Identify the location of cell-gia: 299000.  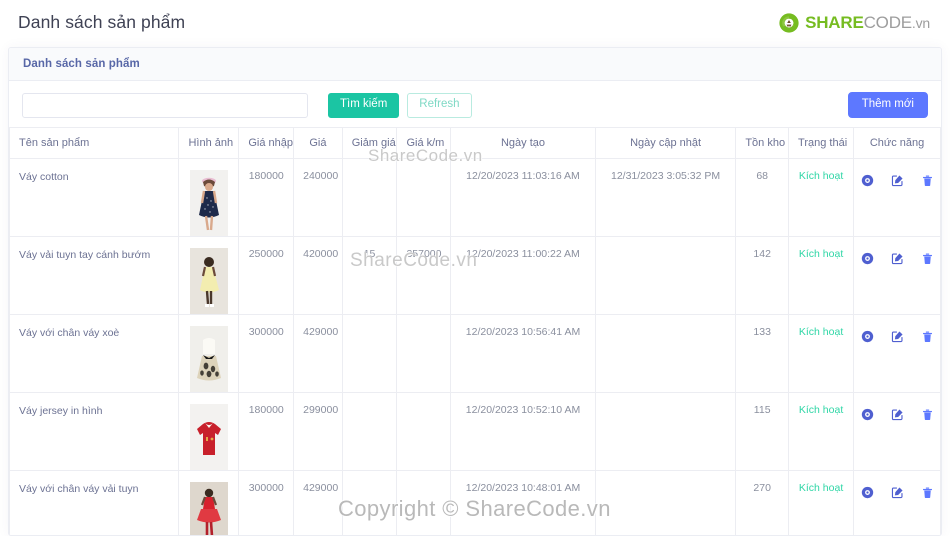
(318, 431).